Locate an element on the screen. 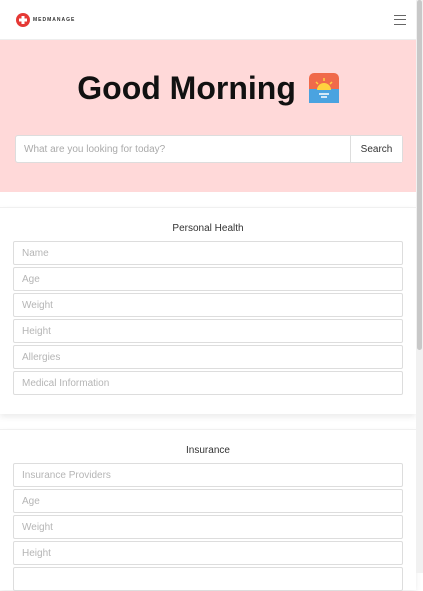 This screenshot has width=423, height=591. brand-name: MEDMANAGE is located at coordinates (54, 19).